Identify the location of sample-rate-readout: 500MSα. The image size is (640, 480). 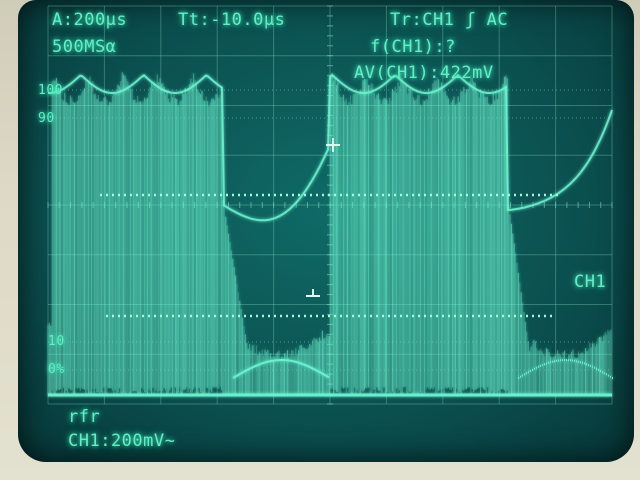
(84, 47).